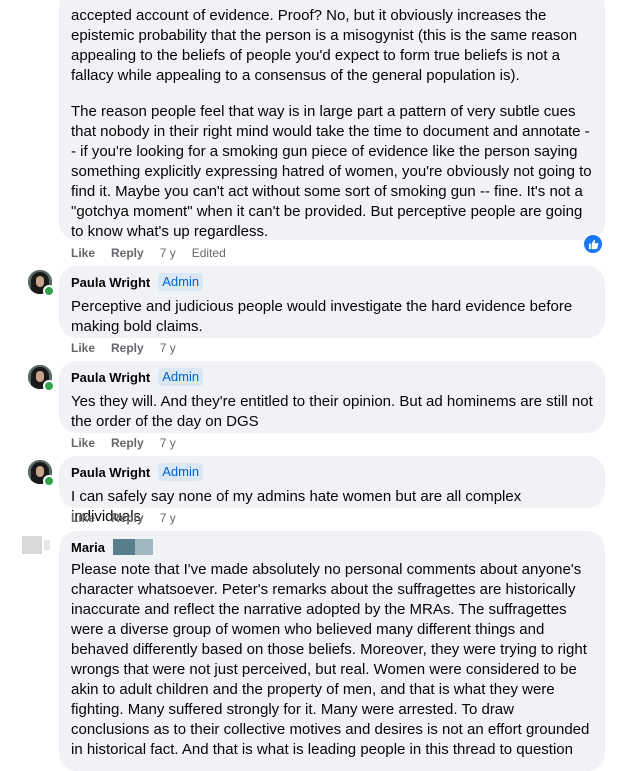  What do you see at coordinates (148, 253) in the screenshot?
I see `comment-actions: Like Reply 7 y Edited` at bounding box center [148, 253].